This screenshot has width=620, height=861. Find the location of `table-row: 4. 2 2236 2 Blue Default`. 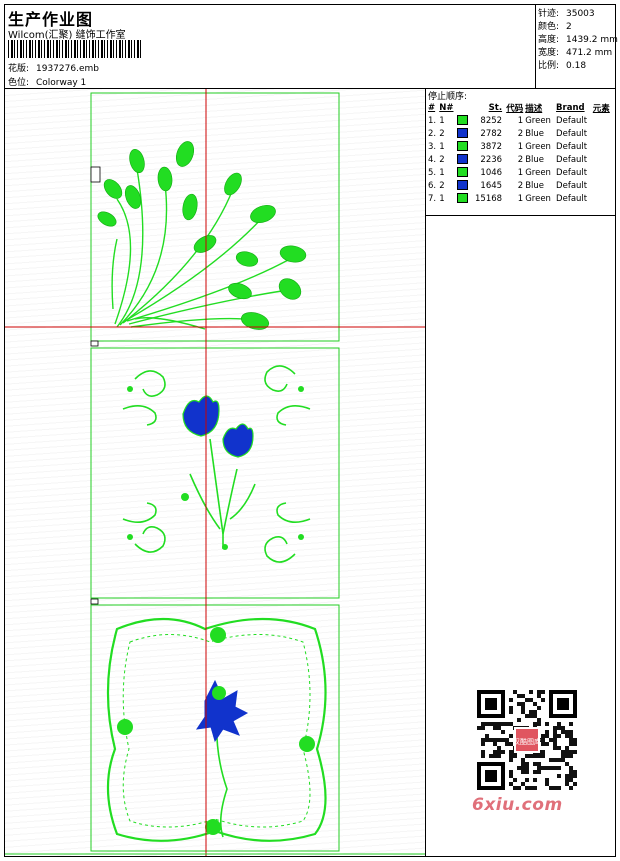

table-row: 4. 2 2236 2 Blue Default is located at coordinates (508, 159).